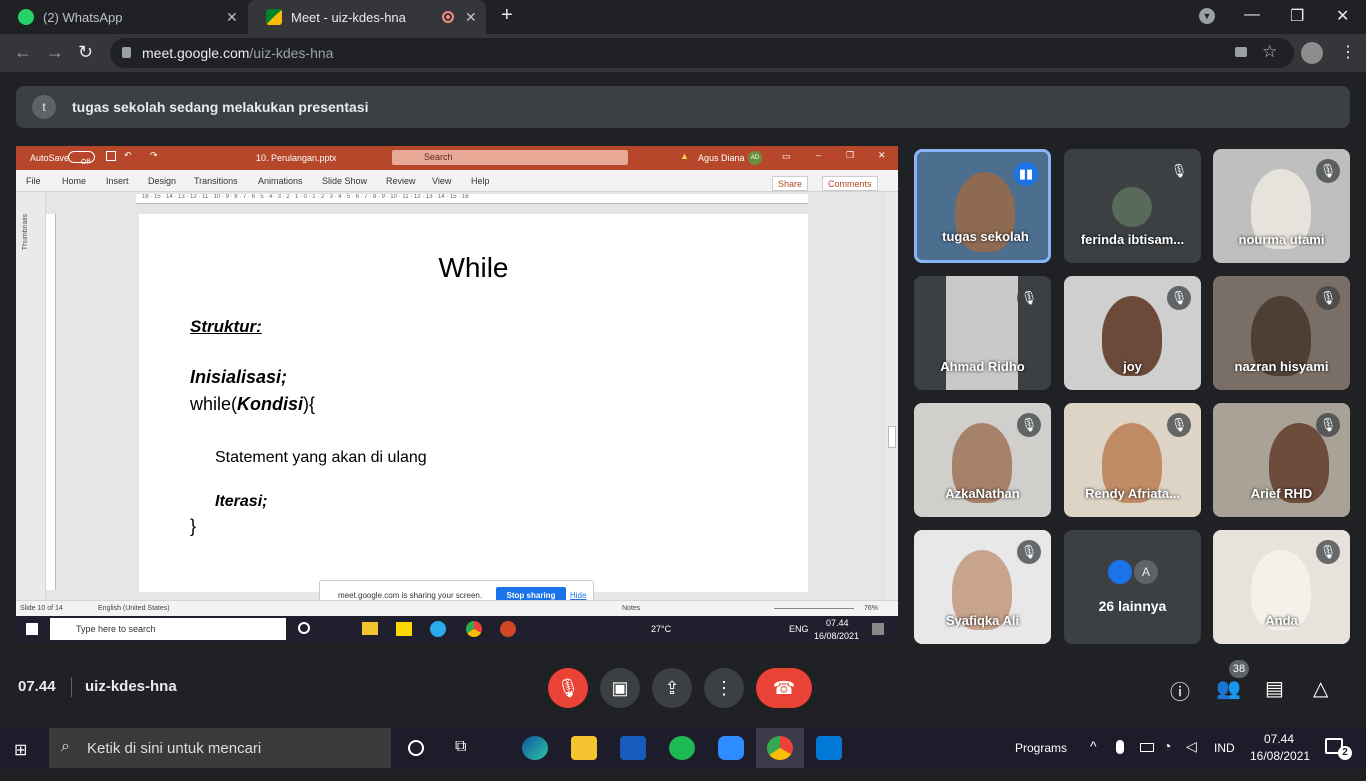  What do you see at coordinates (1281, 333) in the screenshot?
I see `participant-tile: 🎙 nazran hisyami` at bounding box center [1281, 333].